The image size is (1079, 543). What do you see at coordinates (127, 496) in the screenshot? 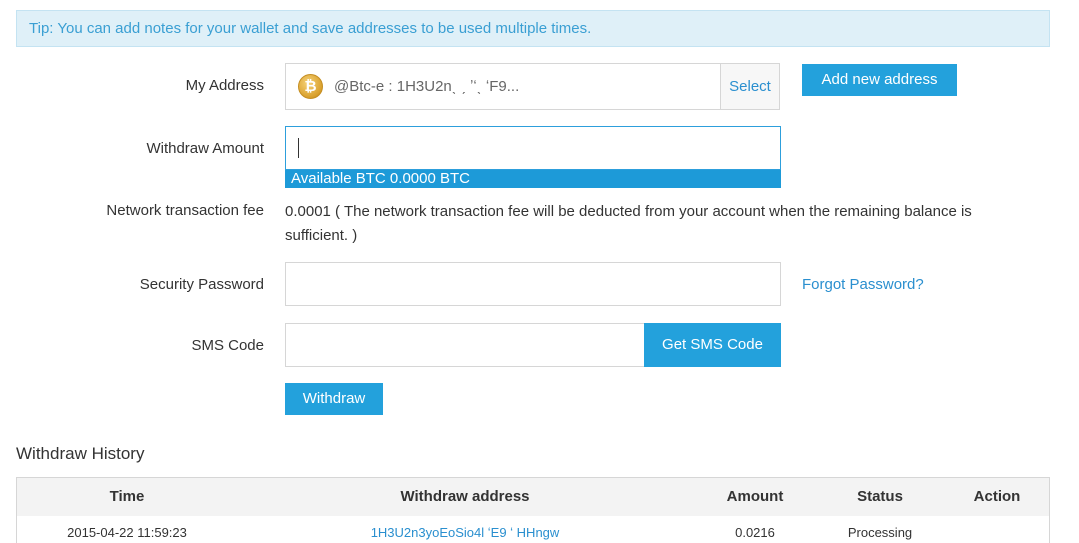
I see `column-header-time: Time` at bounding box center [127, 496].